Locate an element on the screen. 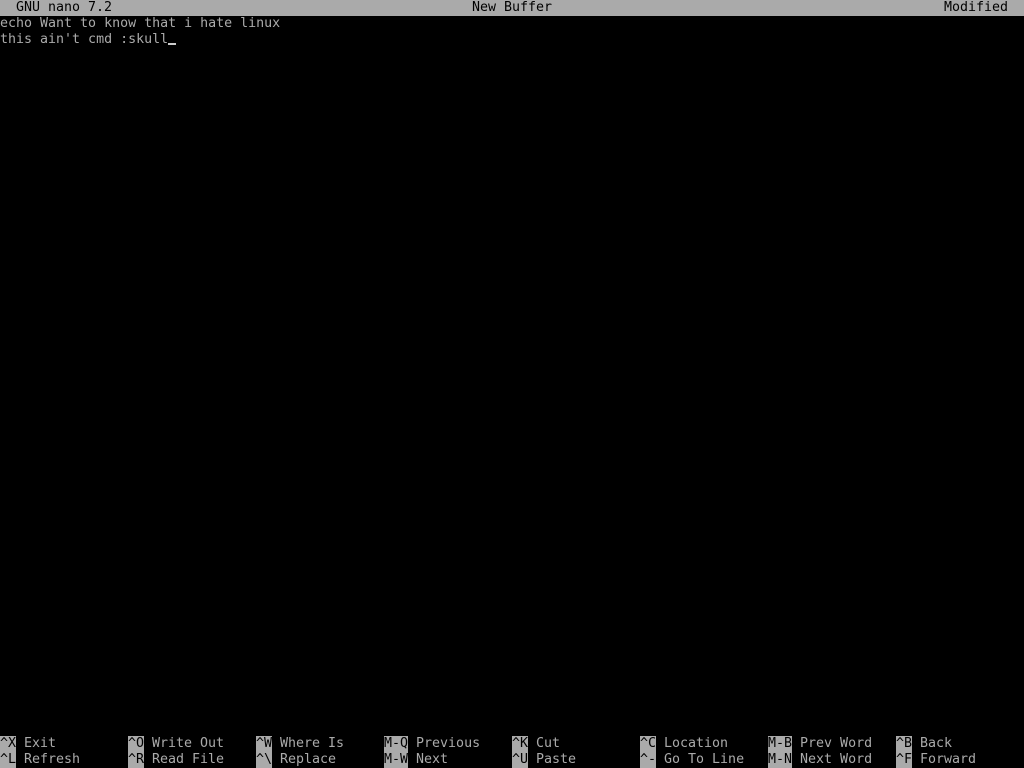 The image size is (1024, 768). shortcut-key: ^U is located at coordinates (520, 760).